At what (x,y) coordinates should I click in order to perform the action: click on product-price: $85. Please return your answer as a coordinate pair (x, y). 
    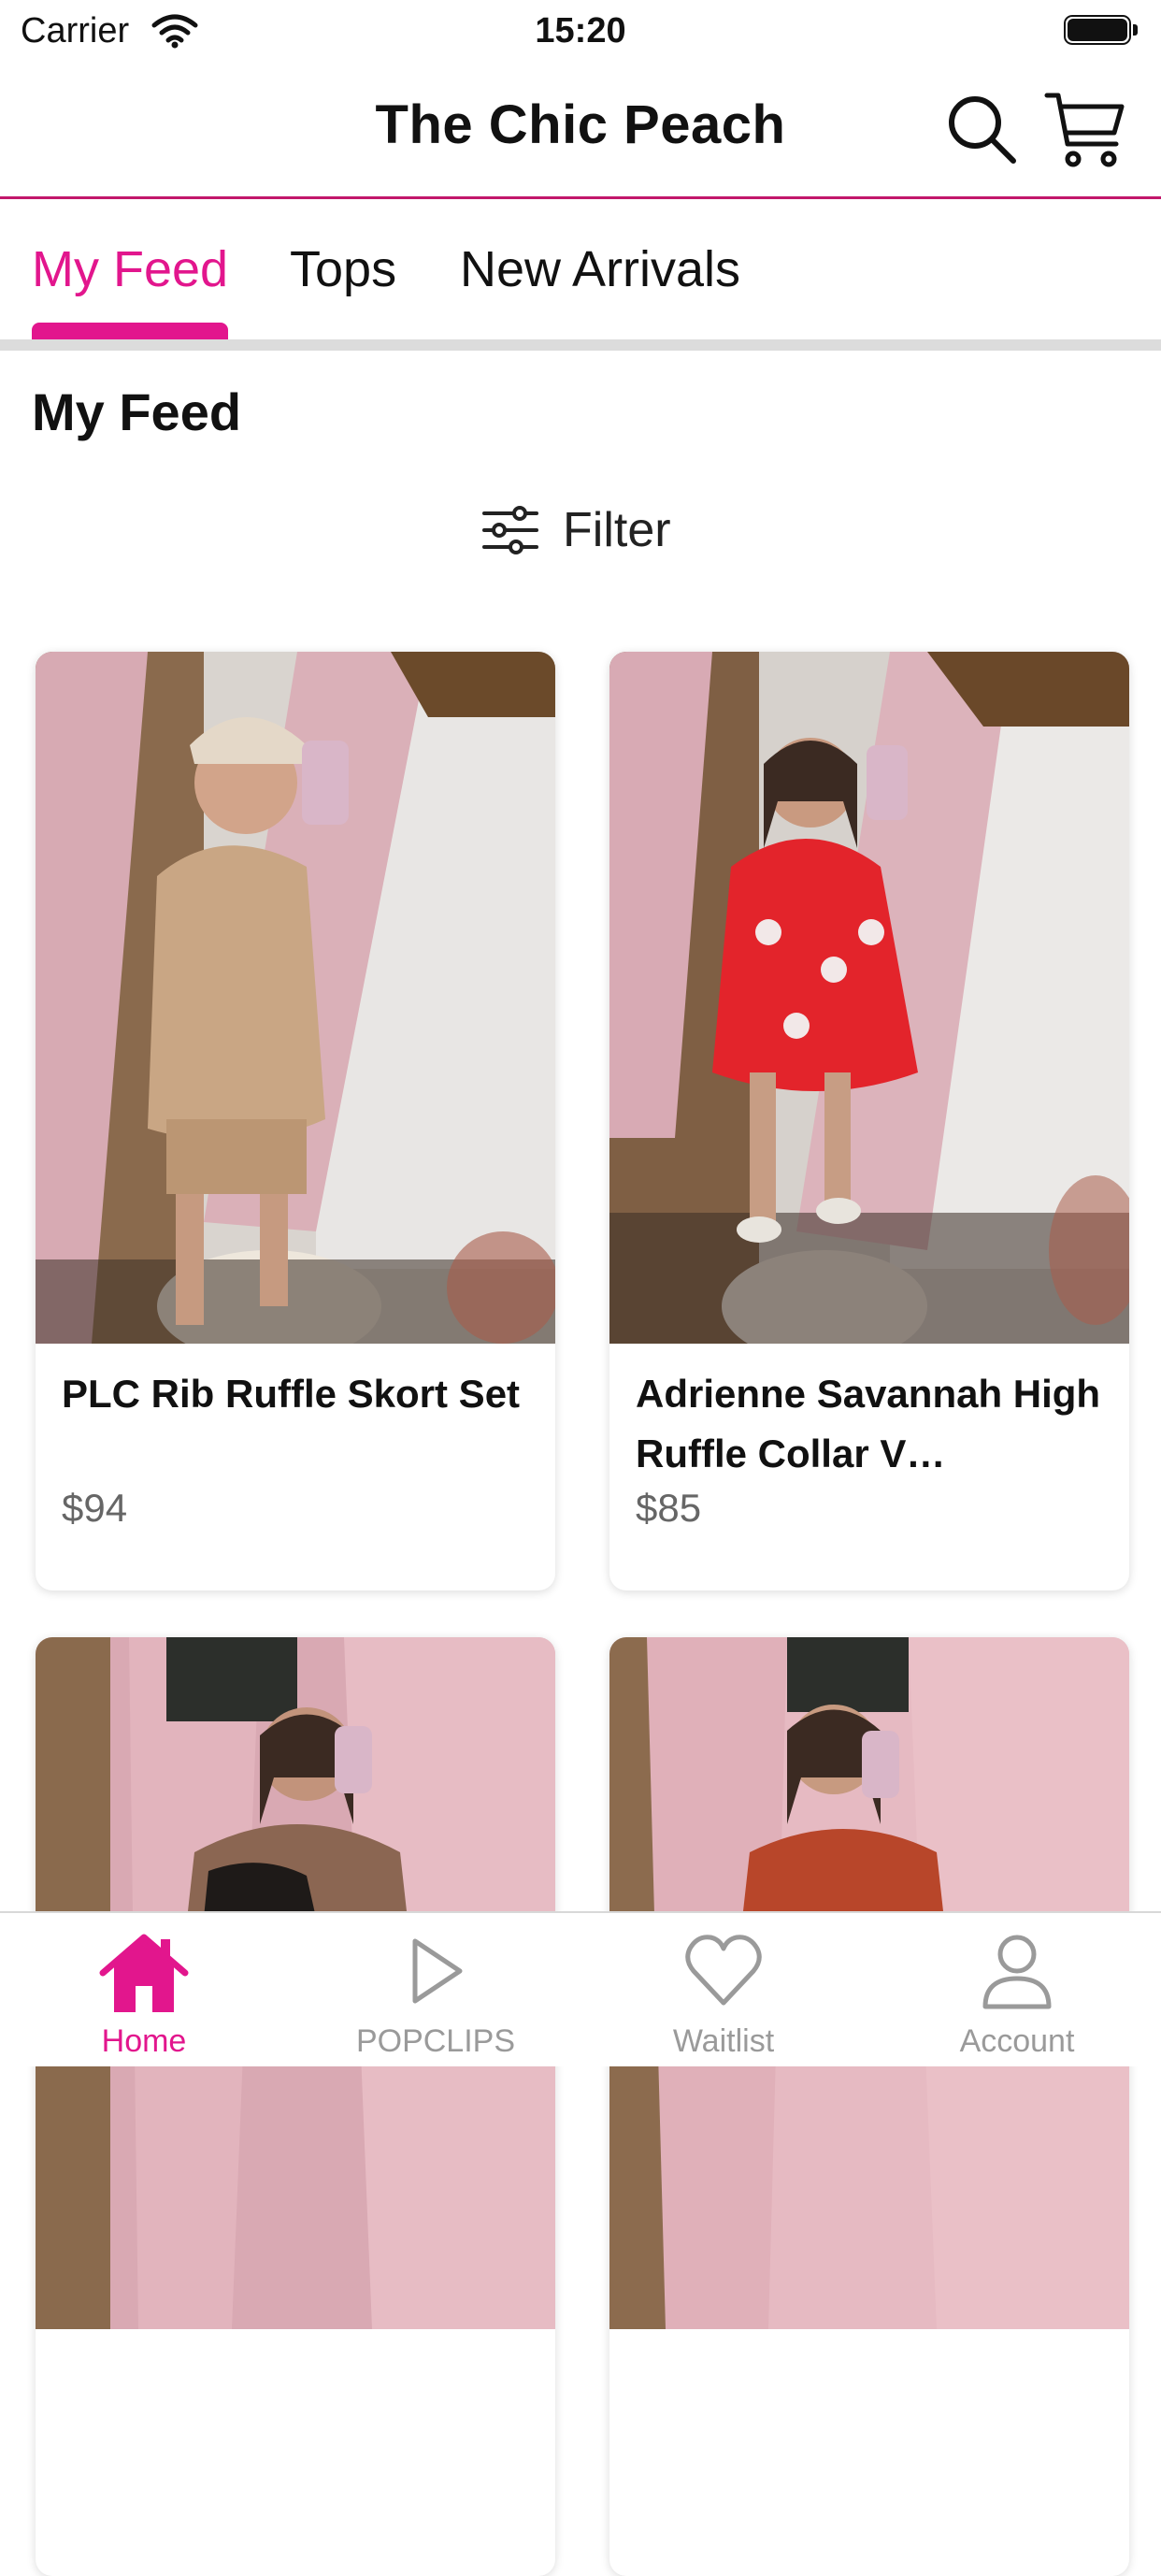
    Looking at the image, I should click on (669, 1508).